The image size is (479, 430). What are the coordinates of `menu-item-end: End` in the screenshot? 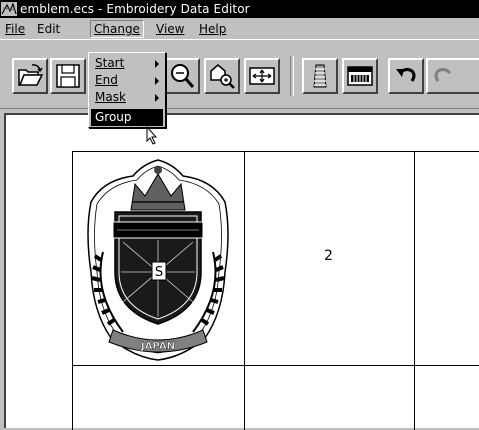 It's located at (127, 80).